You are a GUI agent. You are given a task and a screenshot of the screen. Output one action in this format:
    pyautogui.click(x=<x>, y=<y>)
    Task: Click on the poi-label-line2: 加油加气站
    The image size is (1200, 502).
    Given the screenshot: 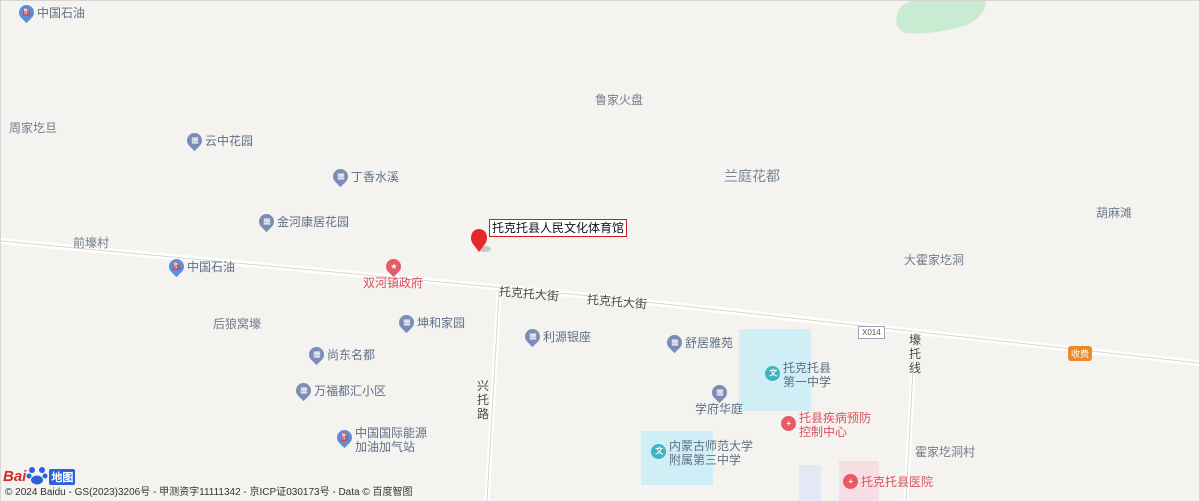 What is the action you would take?
    pyautogui.click(x=385, y=447)
    